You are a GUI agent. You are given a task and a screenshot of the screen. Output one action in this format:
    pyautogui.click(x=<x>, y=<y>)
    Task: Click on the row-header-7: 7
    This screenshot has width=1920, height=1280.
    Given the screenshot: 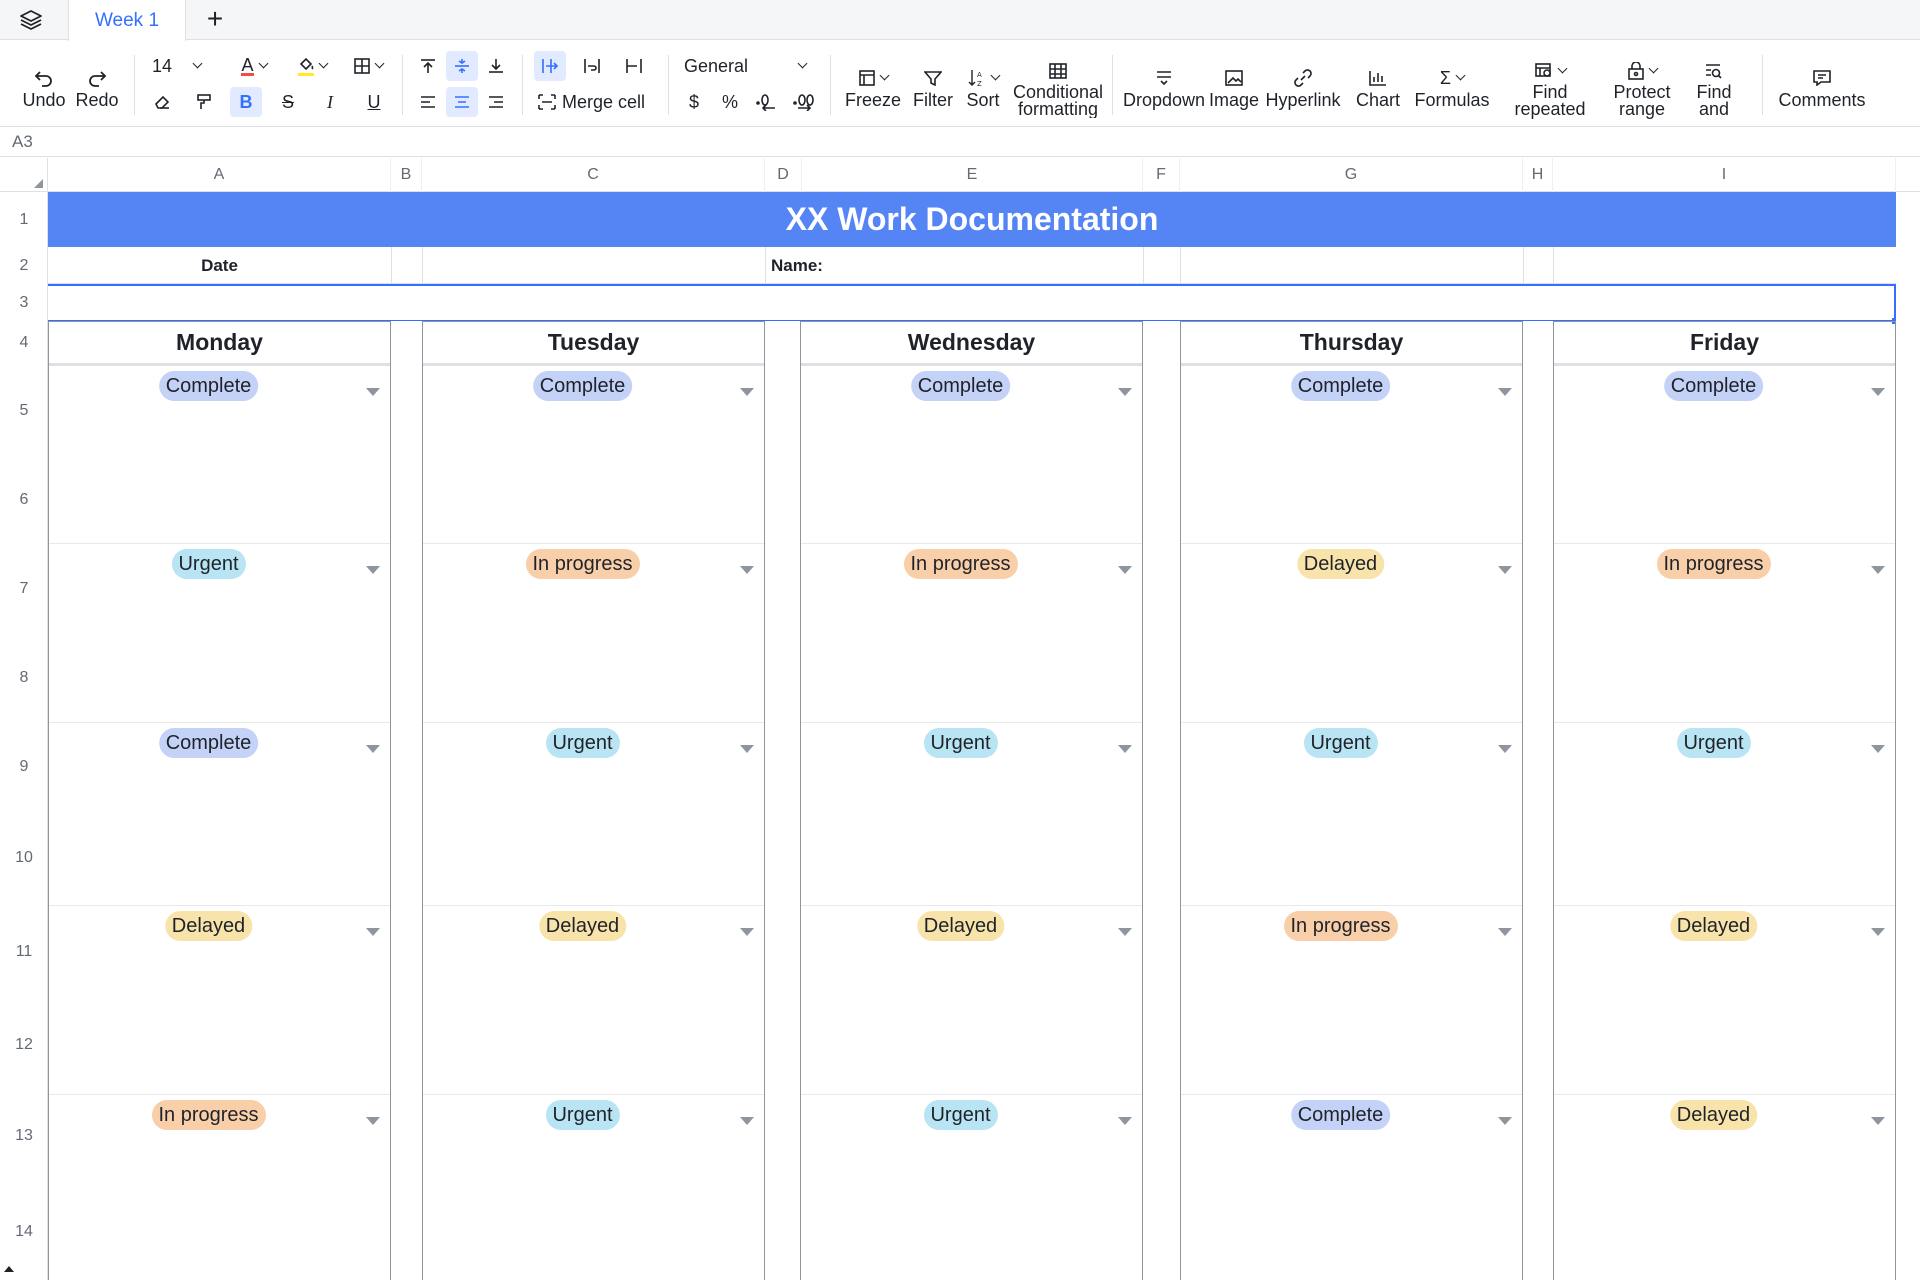 What is the action you would take?
    pyautogui.click(x=24, y=589)
    